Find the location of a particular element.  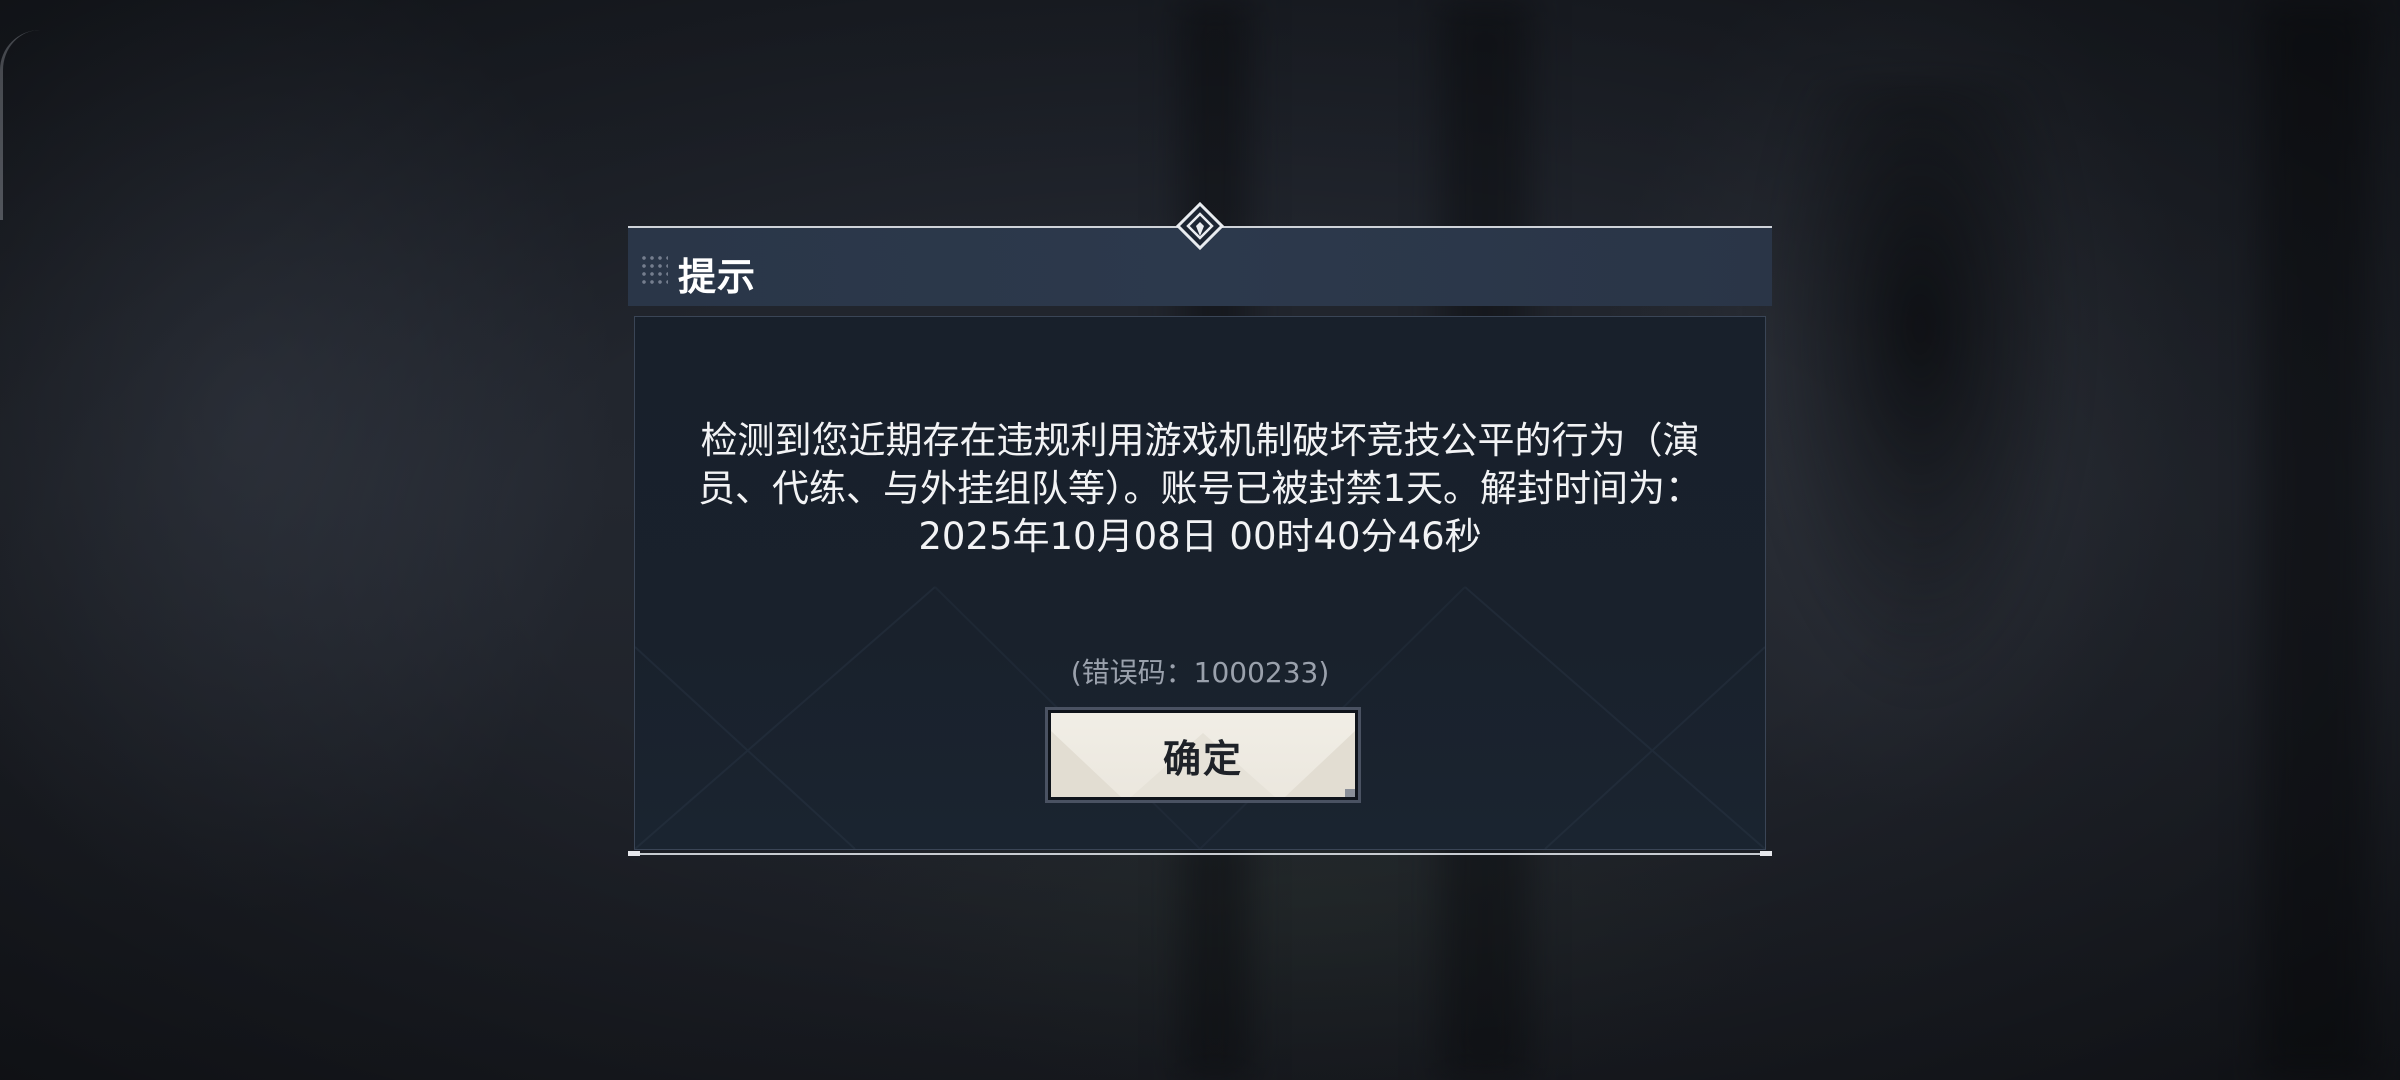

drag-handle-icon is located at coordinates (654, 269).